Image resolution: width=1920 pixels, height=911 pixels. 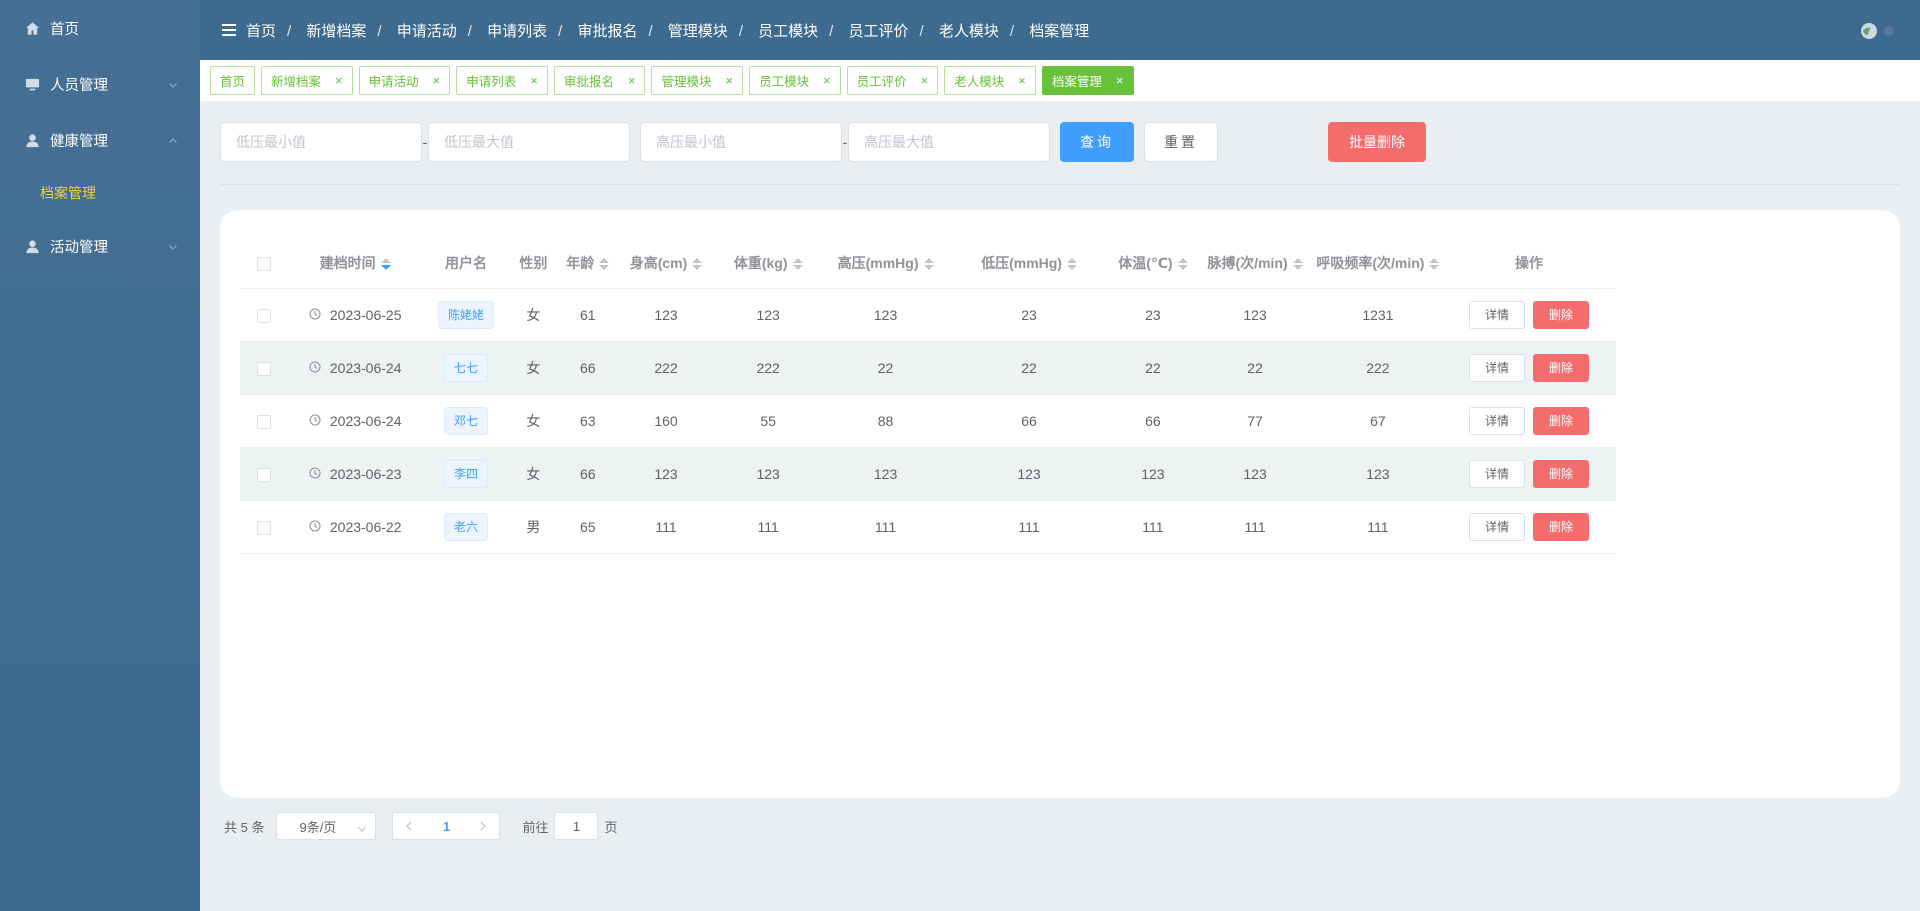 What do you see at coordinates (1153, 527) in the screenshot?
I see `cell-temp: 111` at bounding box center [1153, 527].